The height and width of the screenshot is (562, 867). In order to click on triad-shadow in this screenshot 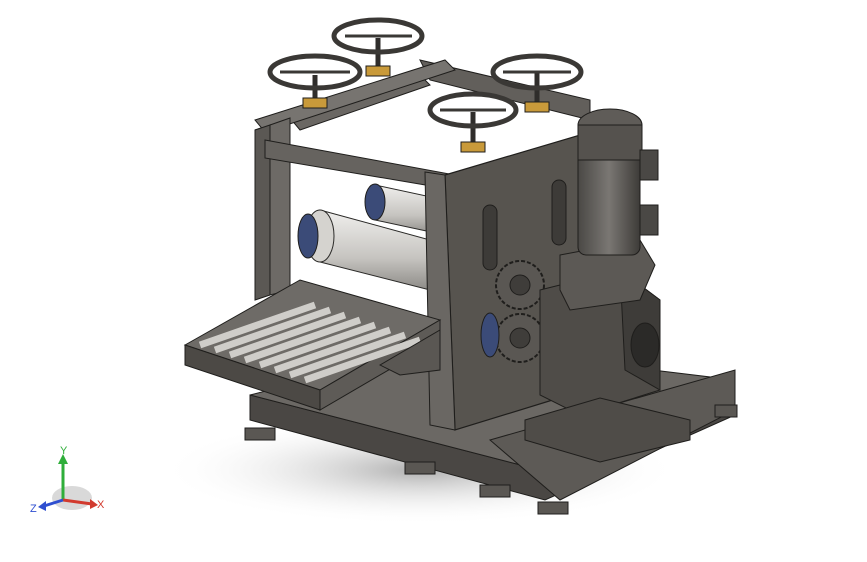, I will do `click(72, 498)`.